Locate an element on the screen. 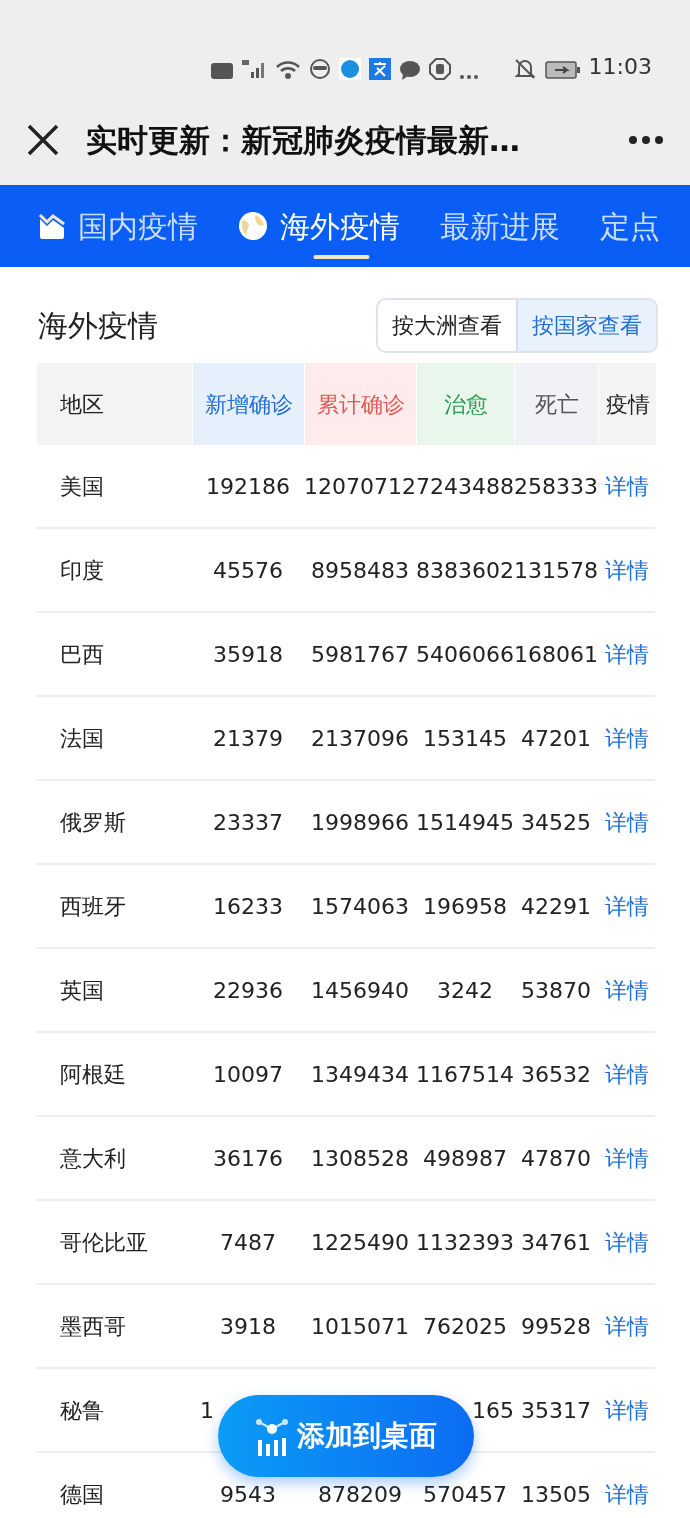 This screenshot has width=690, height=1518. wifi-icon is located at coordinates (287, 70).